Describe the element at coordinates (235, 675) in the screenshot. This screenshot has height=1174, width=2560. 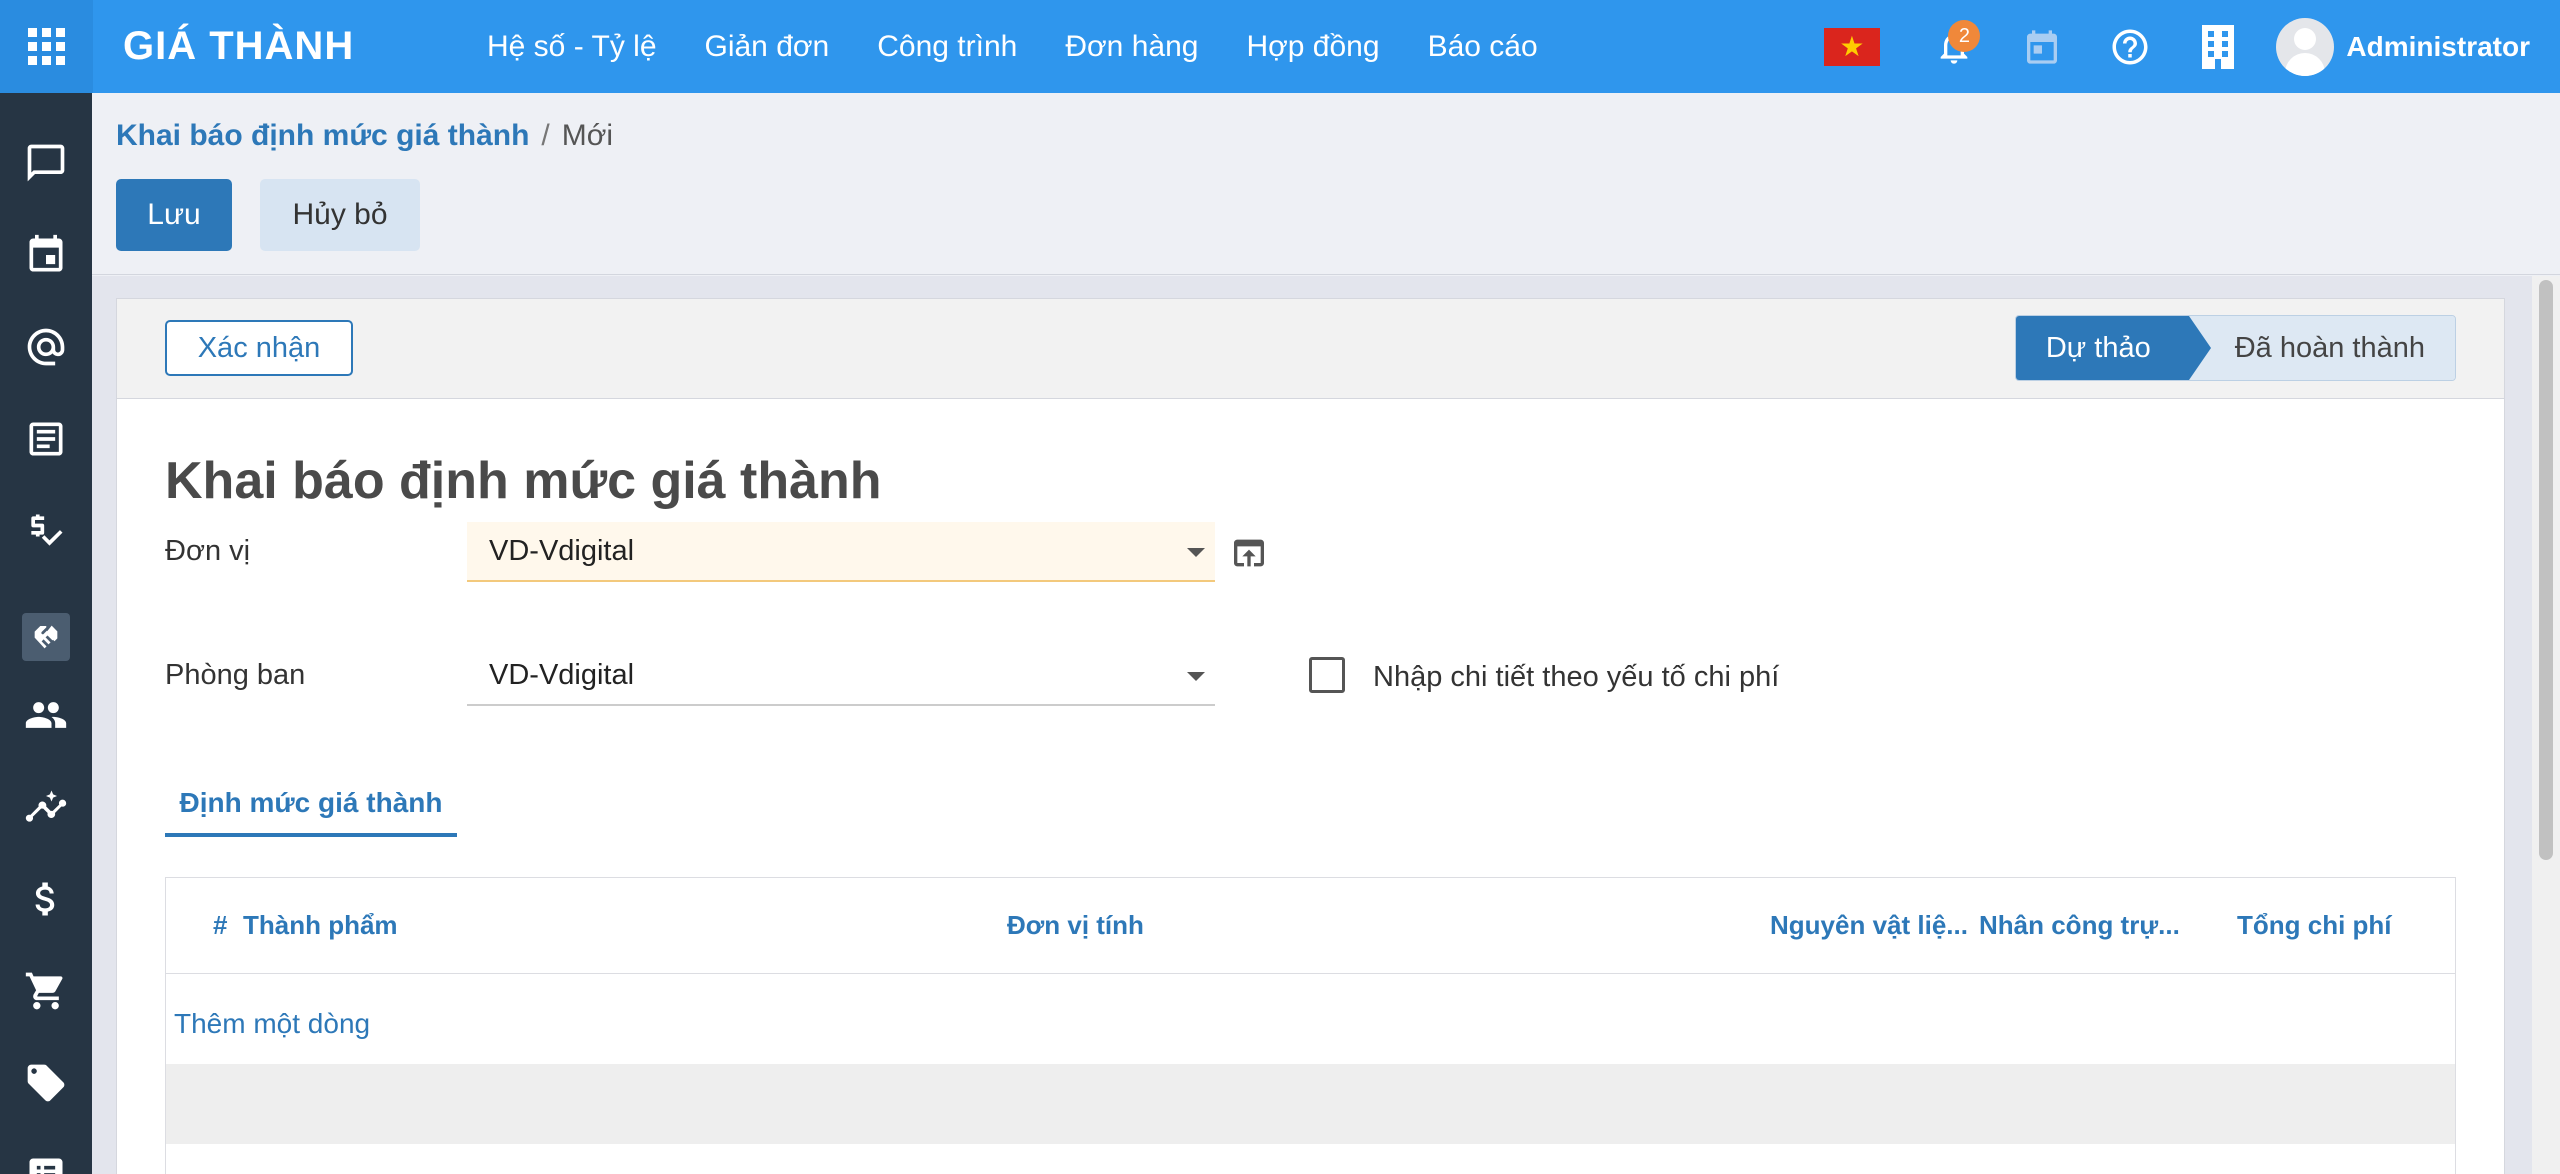
I see `department-label: Phòng ban` at that location.